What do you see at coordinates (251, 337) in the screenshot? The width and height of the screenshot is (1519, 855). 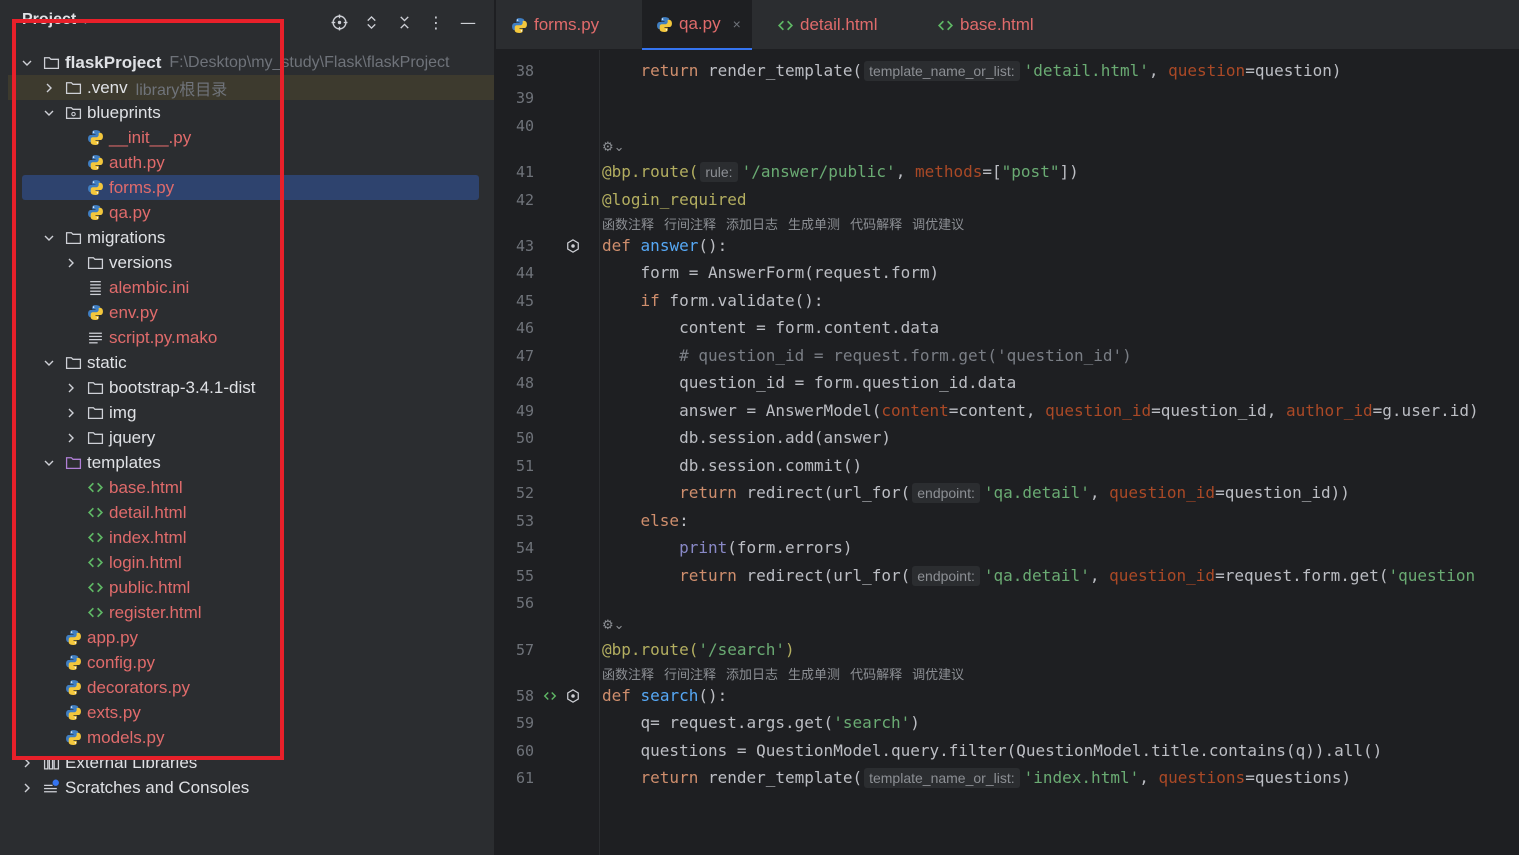 I see `tree-item: script.py.mako` at bounding box center [251, 337].